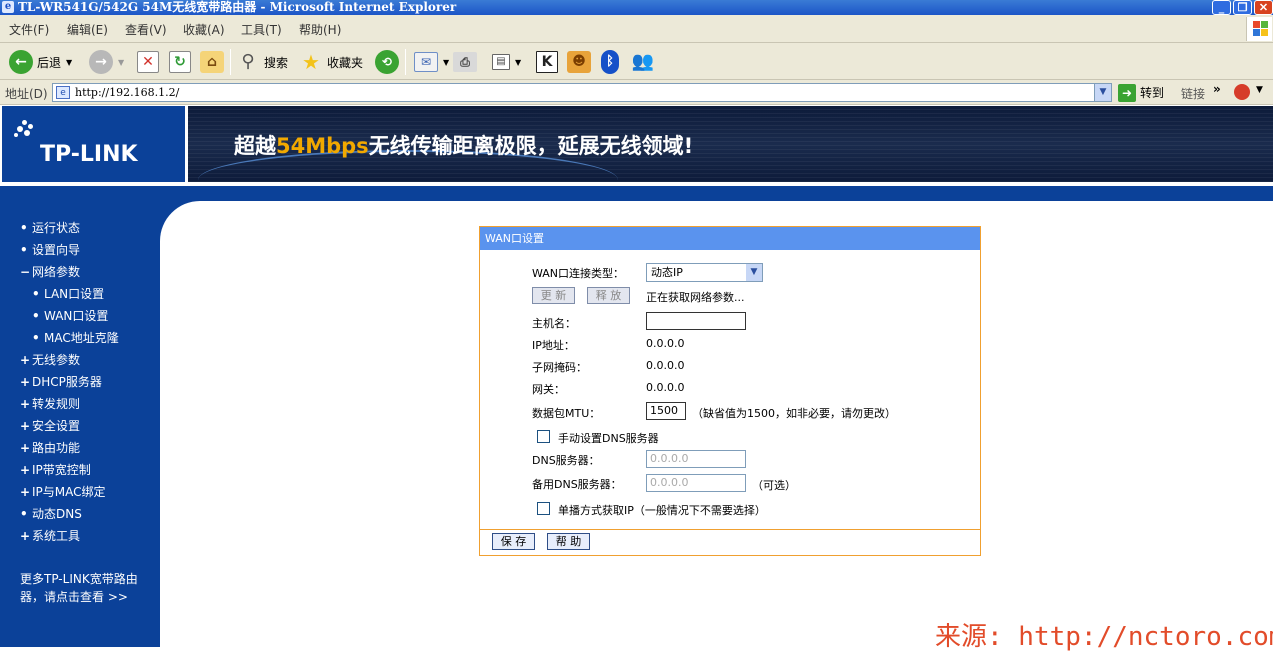 This screenshot has width=1273, height=653. Describe the element at coordinates (665, 387) in the screenshot. I see `gateway-value: 0.0.0.0` at that location.